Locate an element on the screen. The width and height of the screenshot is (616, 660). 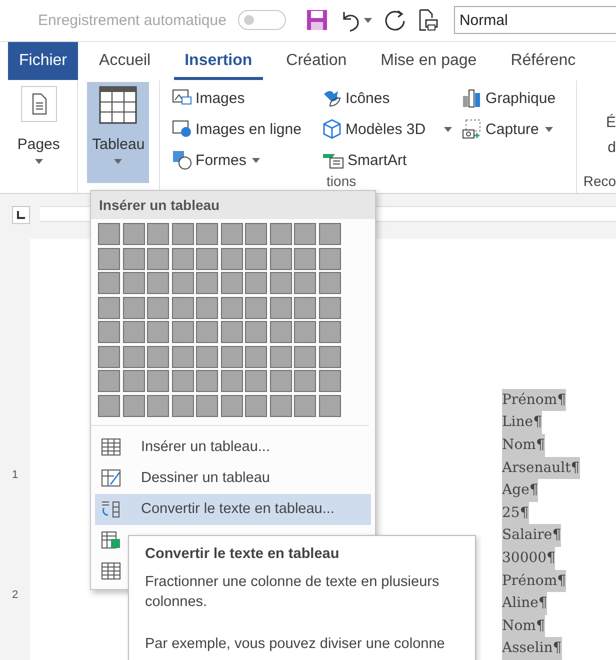
tooltip-title: Convertir le texte en tableau is located at coordinates (242, 554).